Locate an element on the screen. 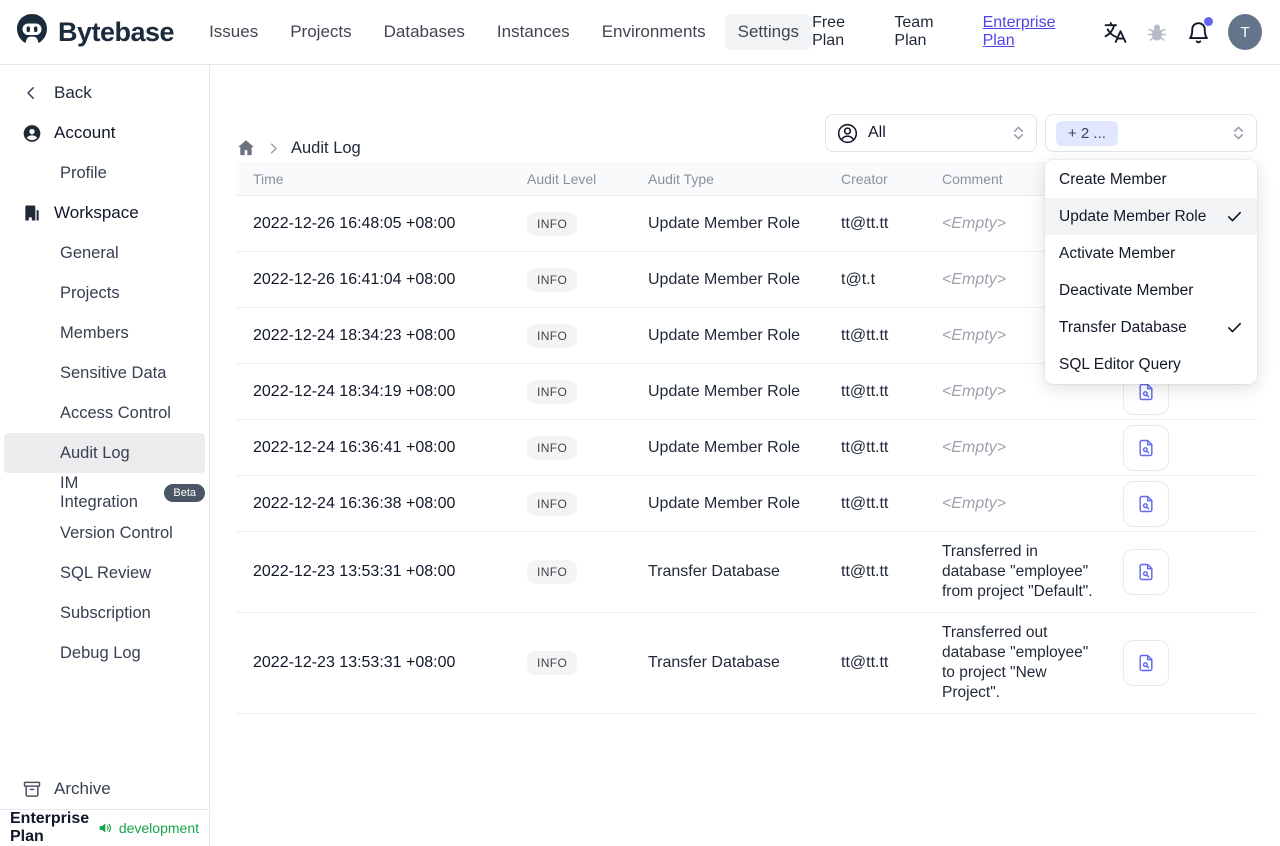  nav-item: Issues is located at coordinates (233, 32).